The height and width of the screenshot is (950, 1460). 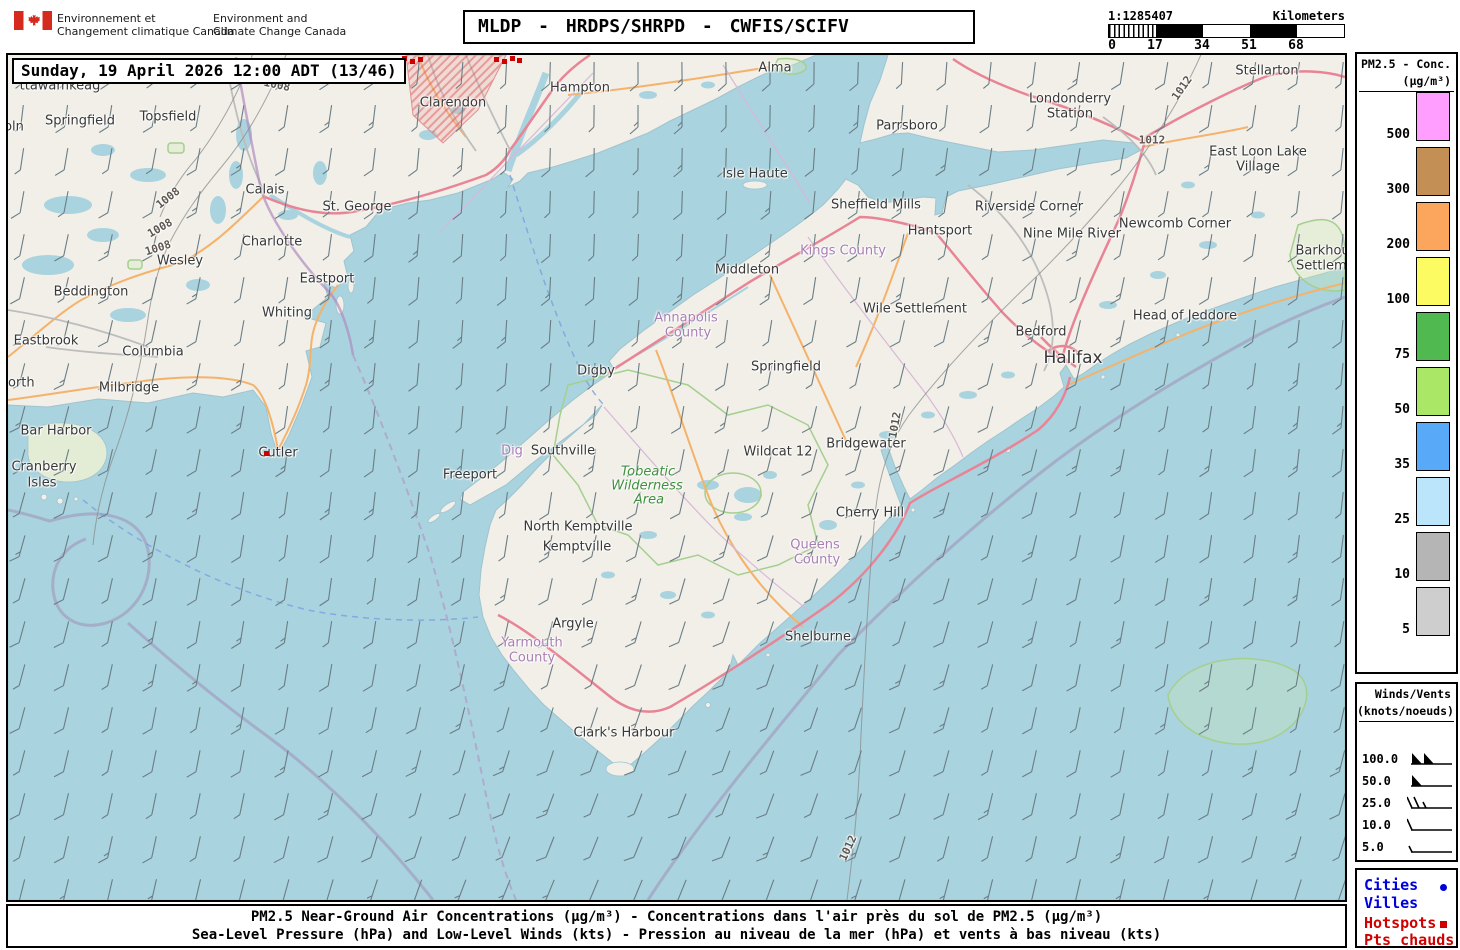 What do you see at coordinates (1398, 244) in the screenshot?
I see `pm25-threshold-label: 200` at bounding box center [1398, 244].